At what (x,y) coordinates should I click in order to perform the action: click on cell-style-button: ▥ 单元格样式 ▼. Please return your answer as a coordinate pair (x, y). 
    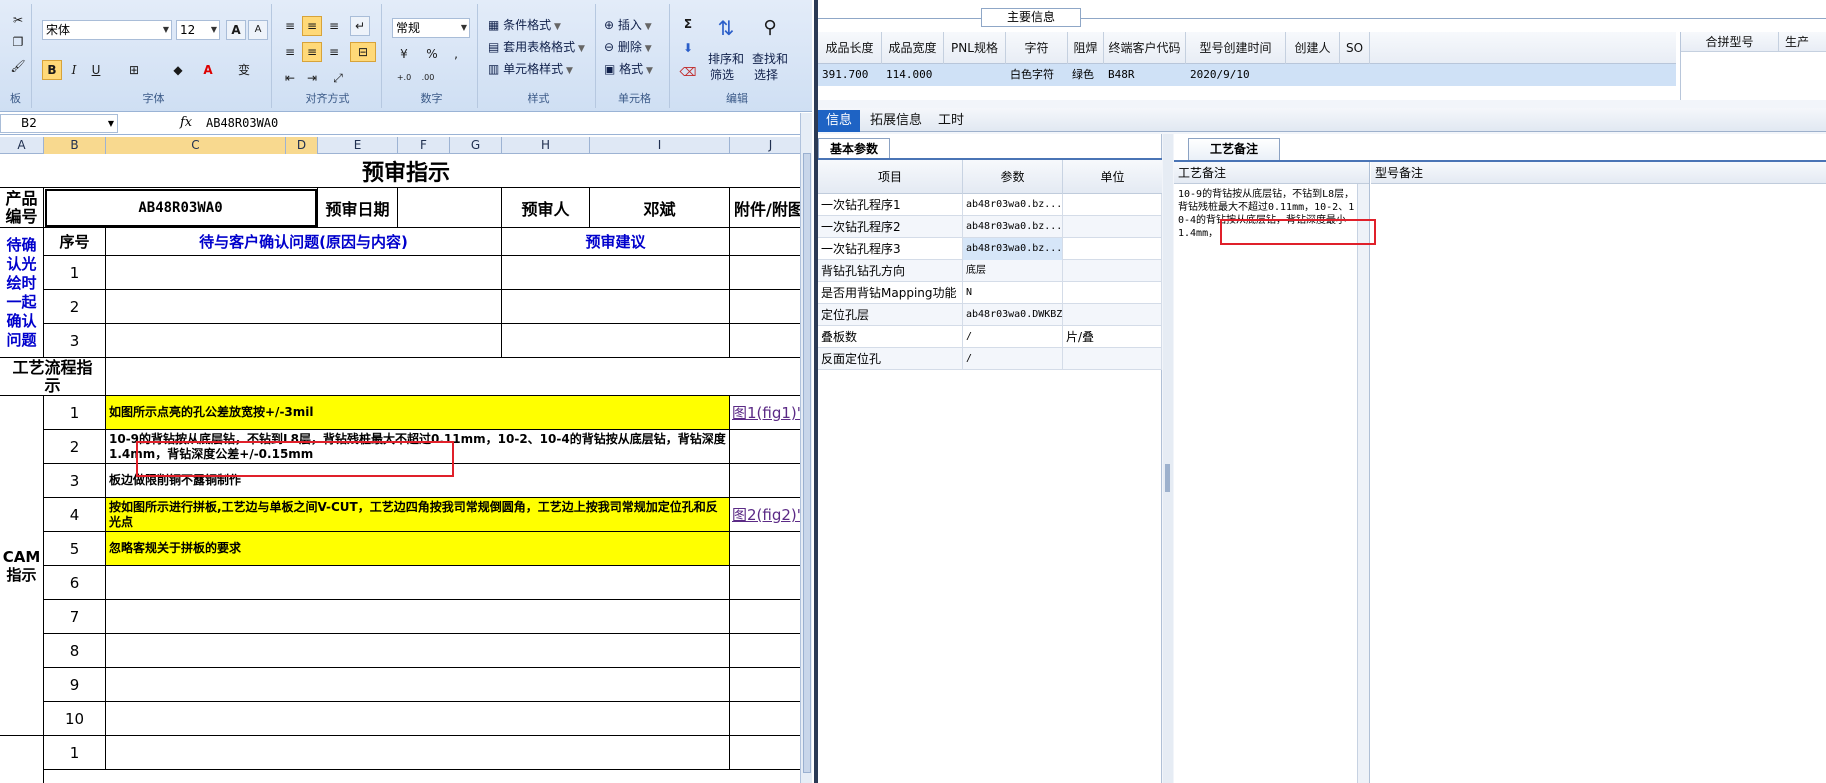
    Looking at the image, I should click on (530, 68).